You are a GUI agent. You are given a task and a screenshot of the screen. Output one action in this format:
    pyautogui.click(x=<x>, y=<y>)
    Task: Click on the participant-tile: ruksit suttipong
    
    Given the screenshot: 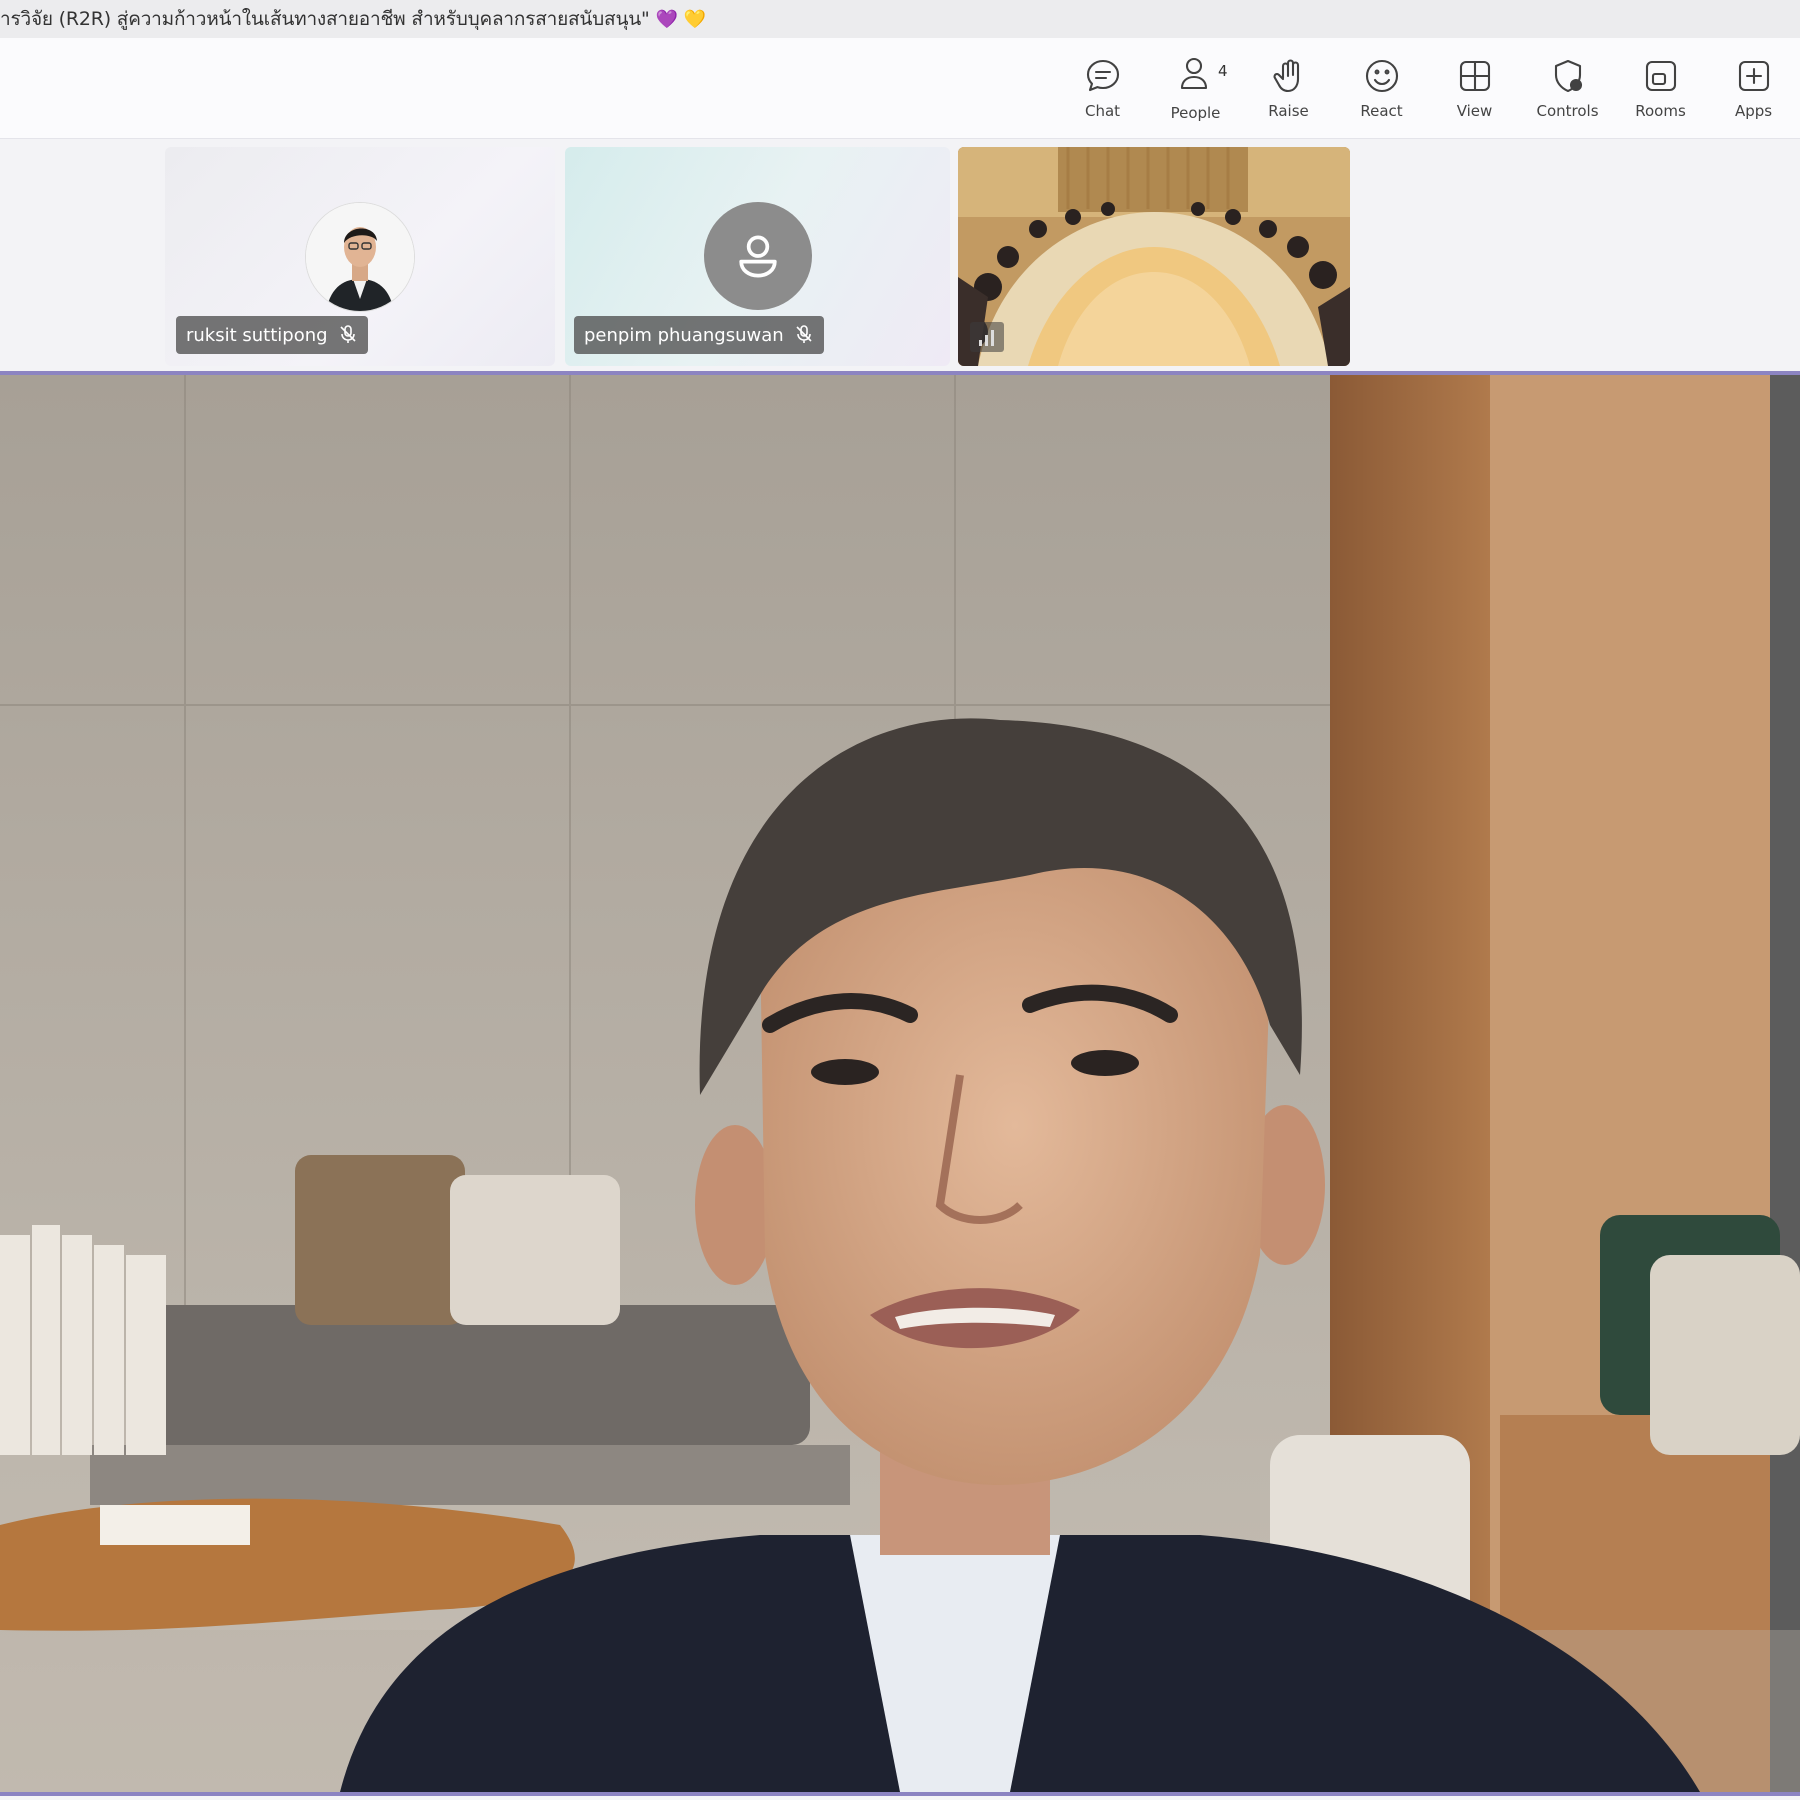 What is the action you would take?
    pyautogui.click(x=360, y=256)
    